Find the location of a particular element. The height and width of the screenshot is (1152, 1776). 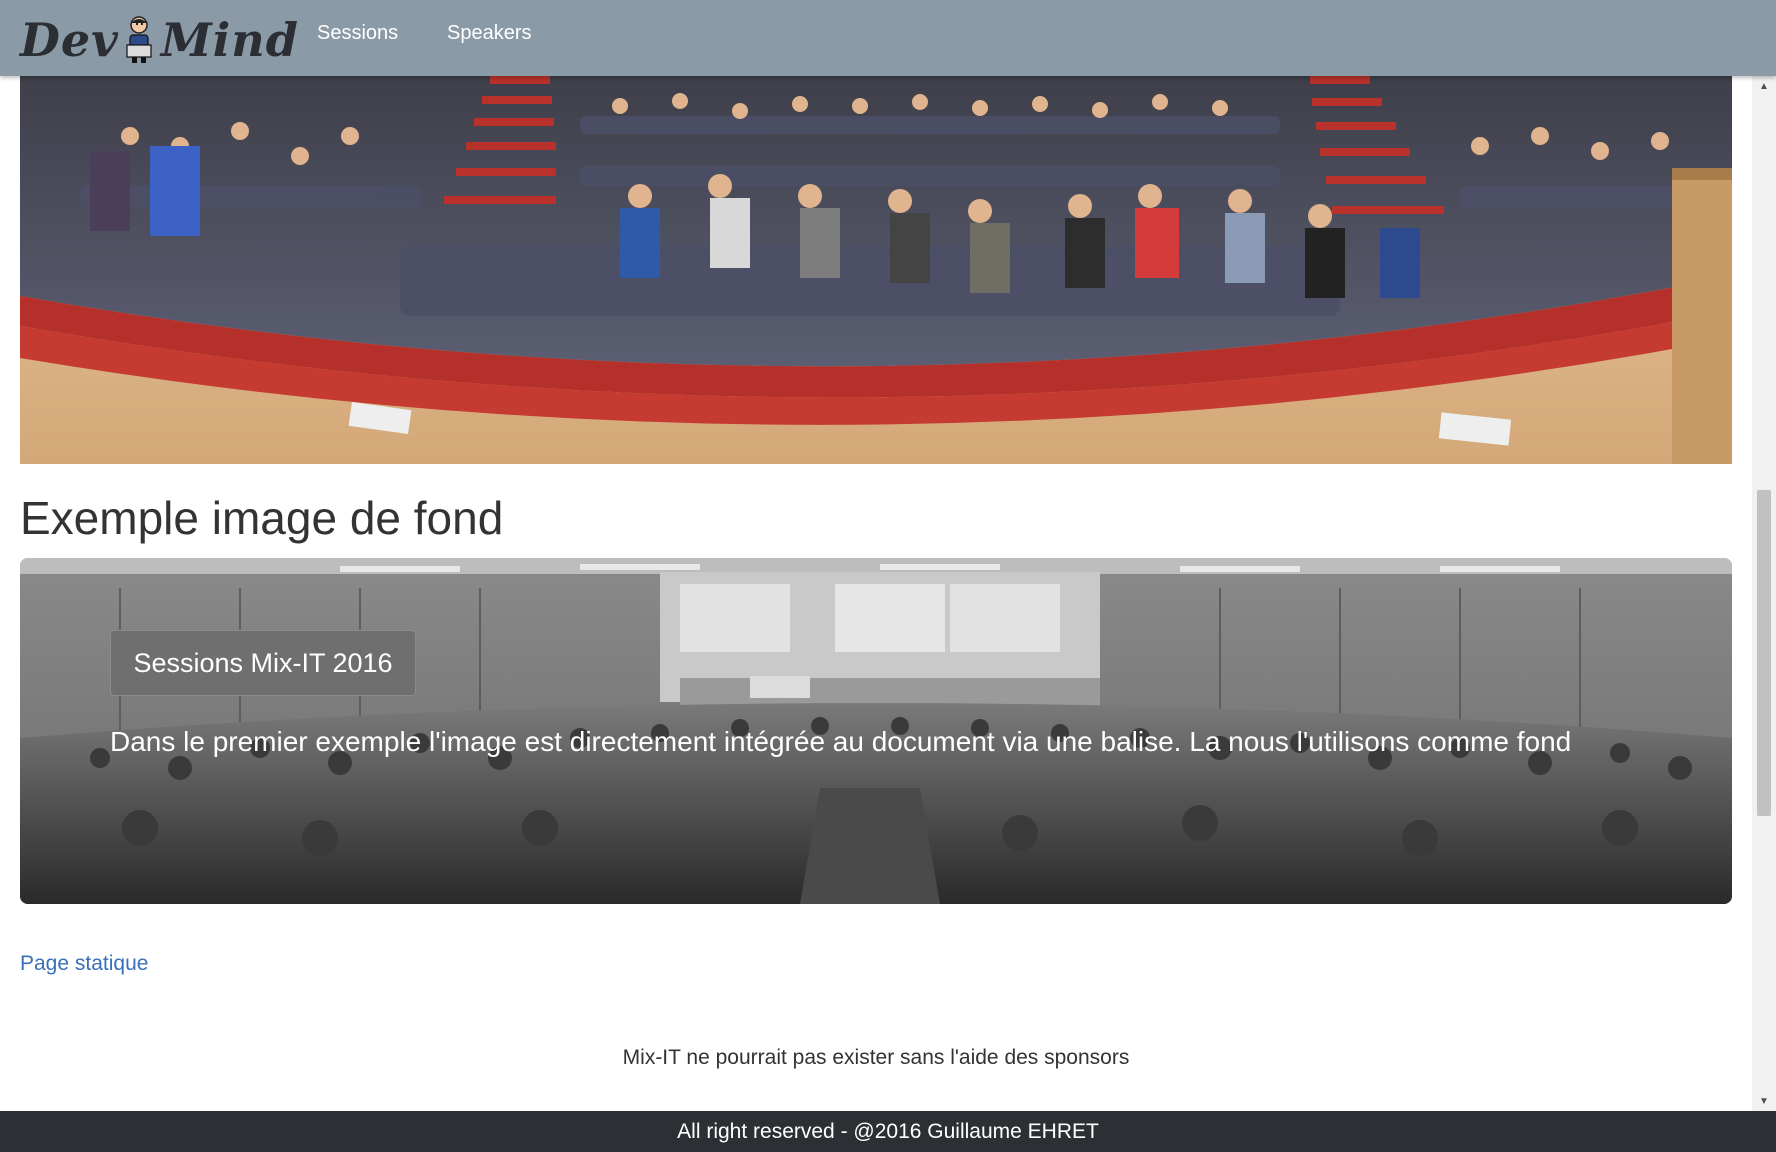

vertical-scrollbar: ▲ ▼ is located at coordinates (1764, 593).